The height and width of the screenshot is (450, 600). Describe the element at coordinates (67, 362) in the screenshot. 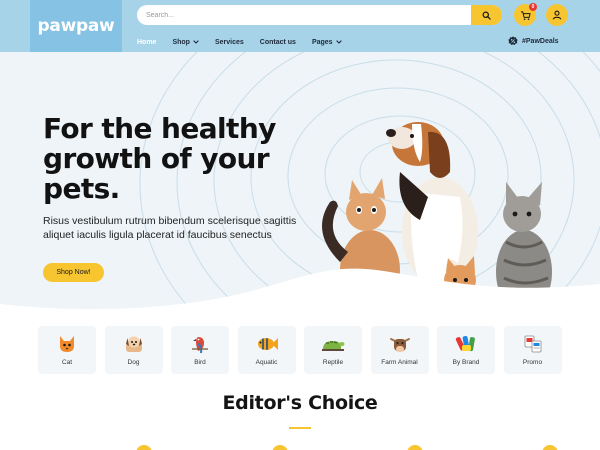

I see `category-label: Cat` at that location.